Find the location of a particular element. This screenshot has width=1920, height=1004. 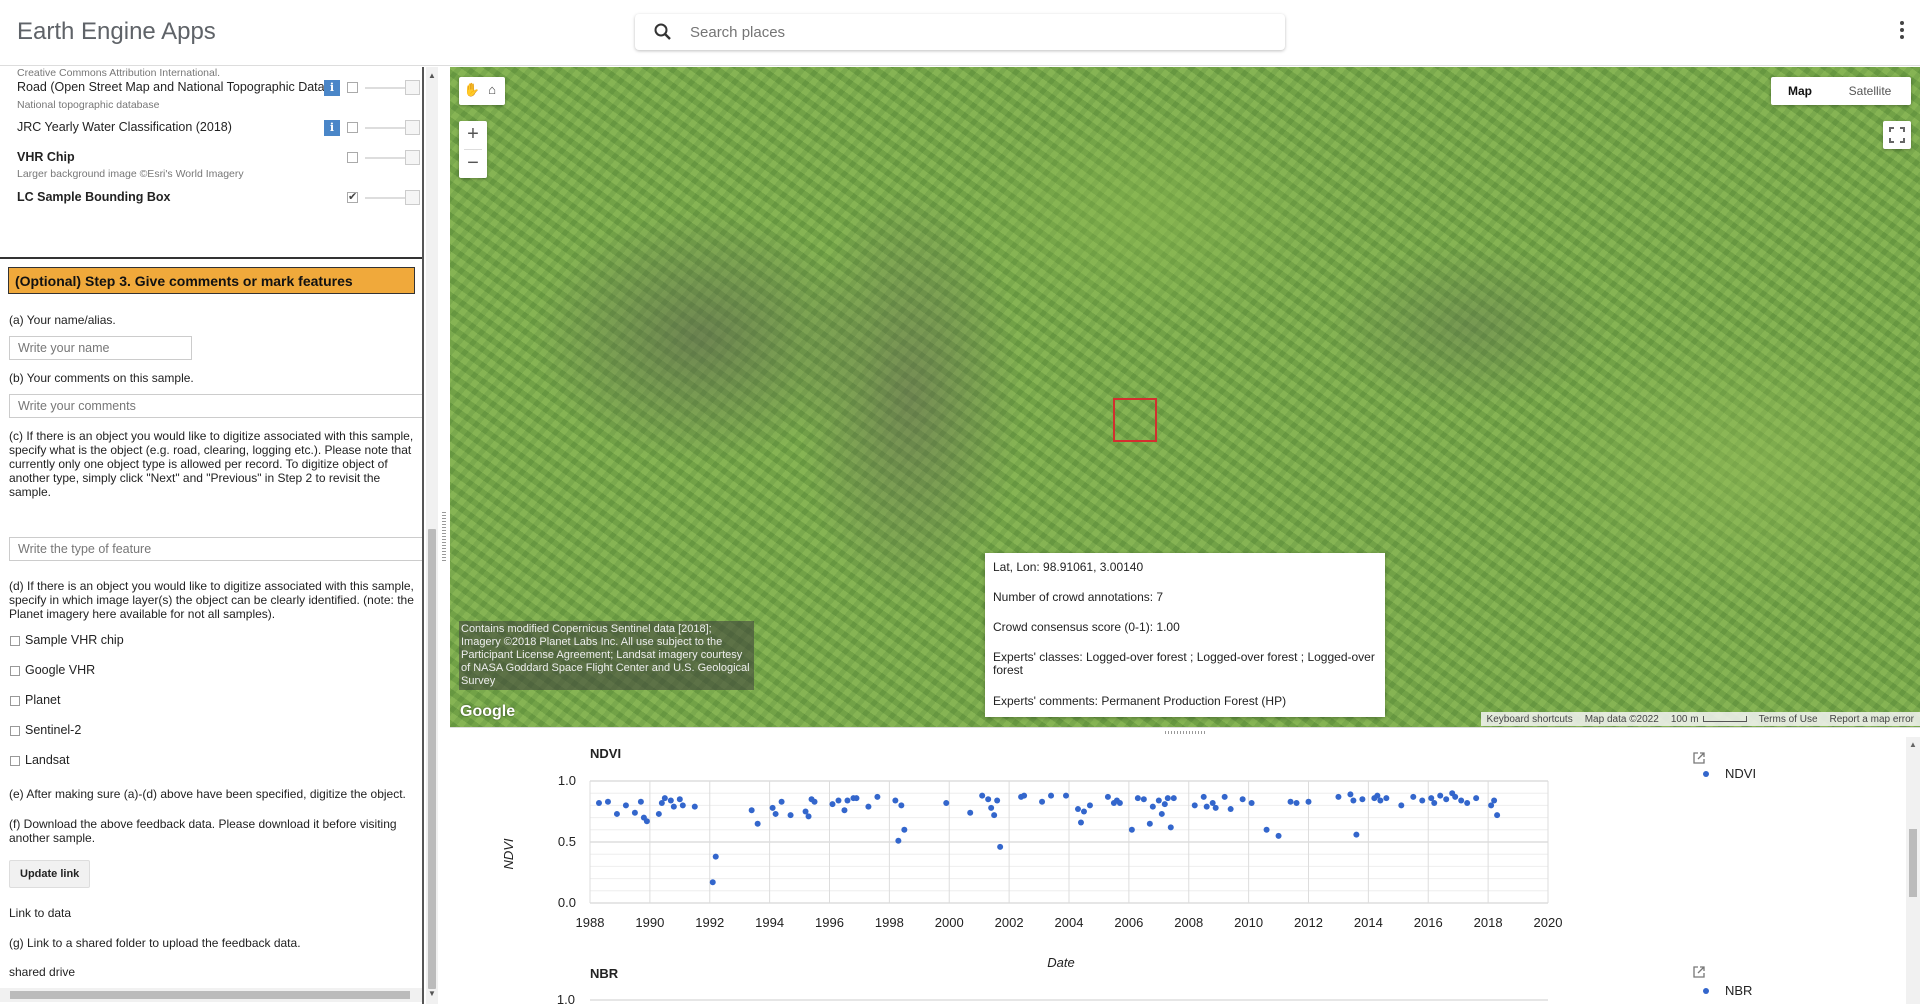

left-panel-scrollbar: ▲ ▼ is located at coordinates (432, 535).